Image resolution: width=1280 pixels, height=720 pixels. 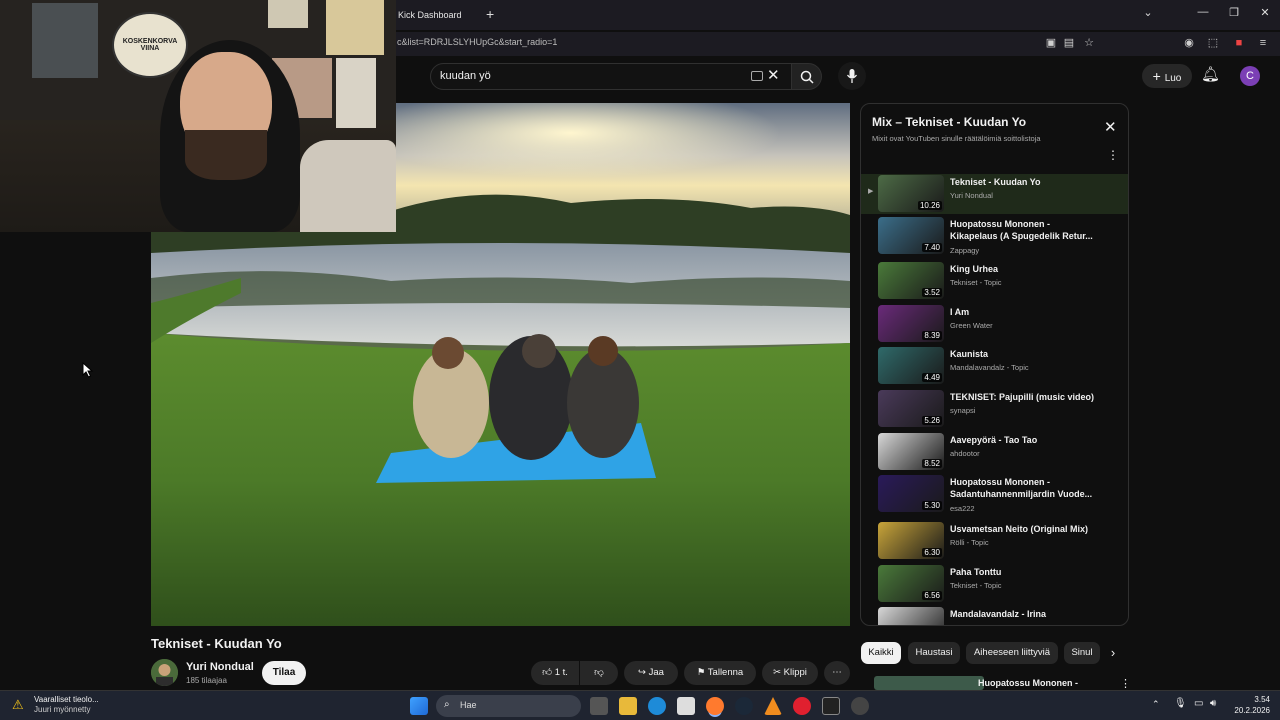 I want to click on playlist-item: 8.52 Aavepyörä - Tao Tao ahdootor, so click(x=994, y=452).